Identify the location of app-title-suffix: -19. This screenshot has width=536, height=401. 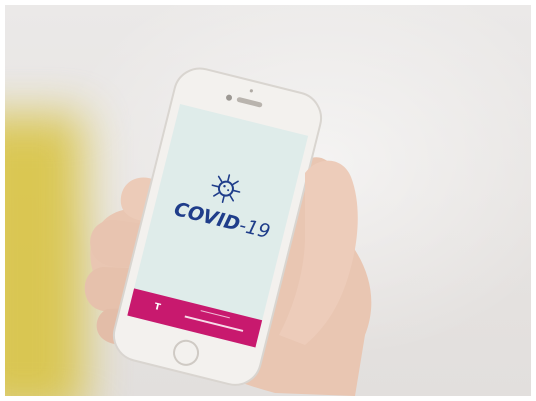
(254, 229).